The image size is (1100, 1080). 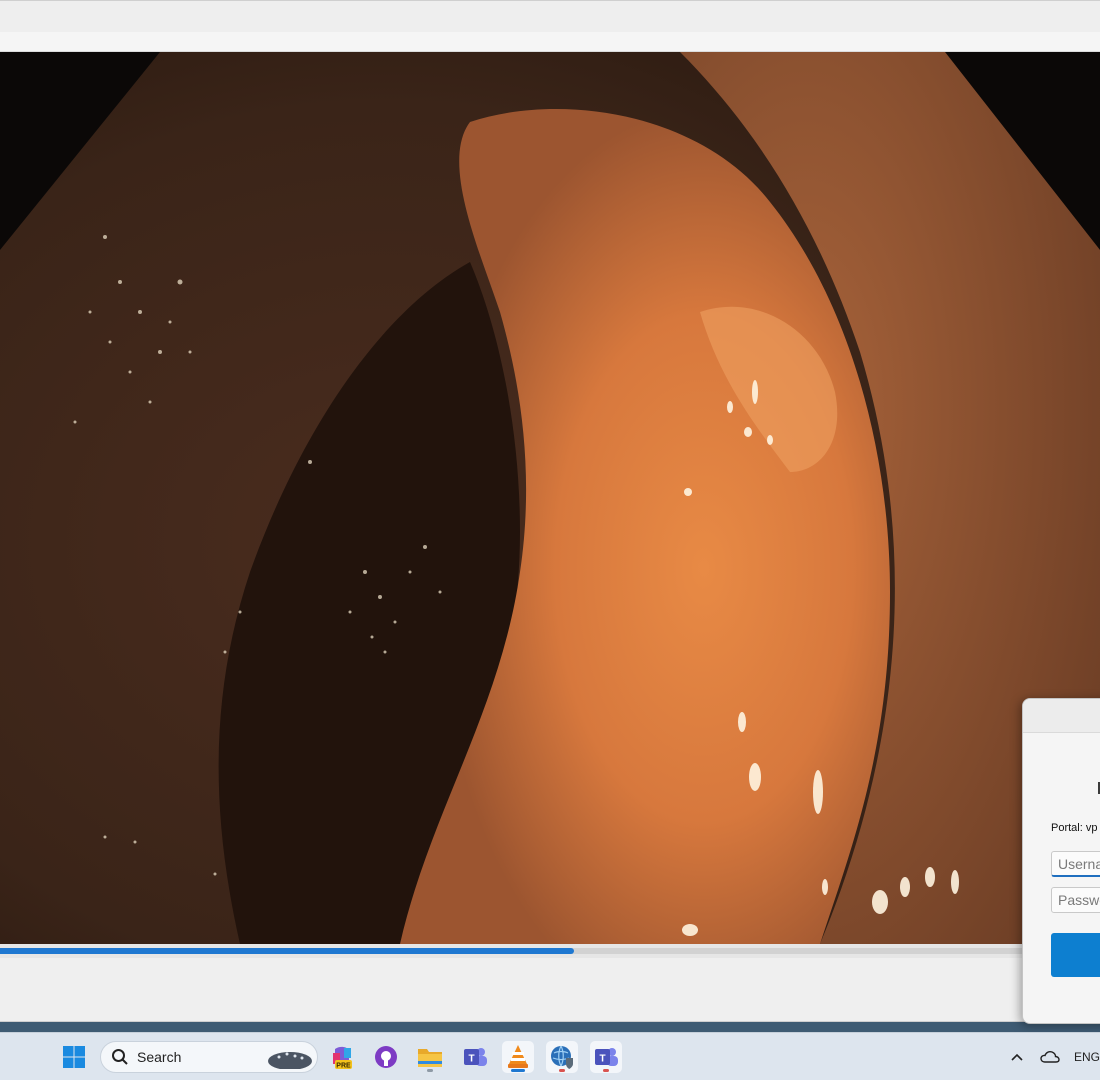 I want to click on password-input, so click(x=1075, y=900).